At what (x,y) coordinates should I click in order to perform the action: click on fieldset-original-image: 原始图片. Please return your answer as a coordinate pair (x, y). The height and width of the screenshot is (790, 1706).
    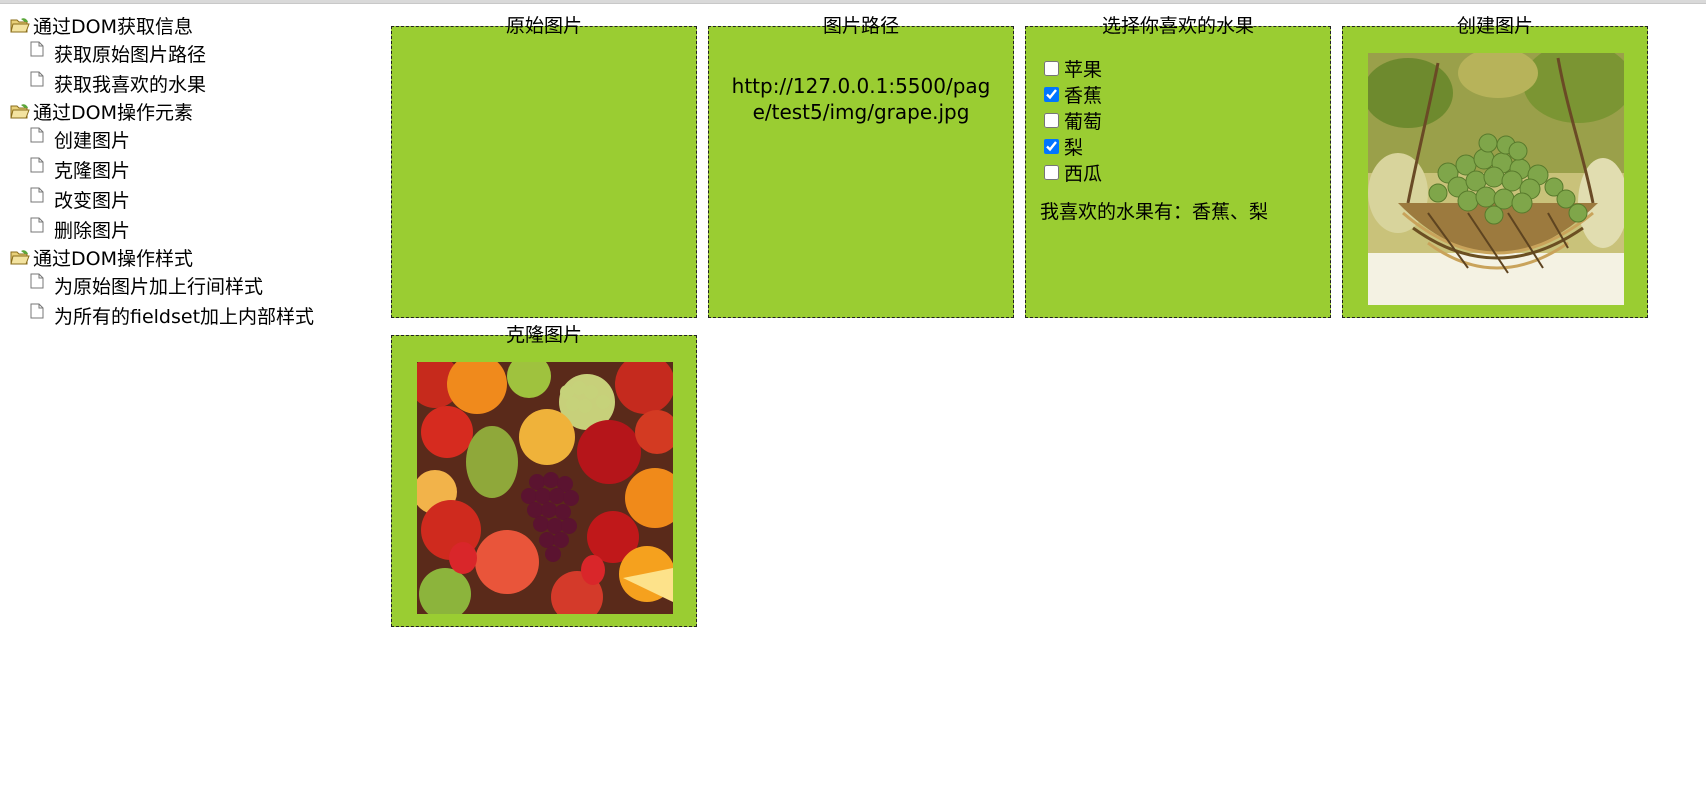
    Looking at the image, I should click on (544, 166).